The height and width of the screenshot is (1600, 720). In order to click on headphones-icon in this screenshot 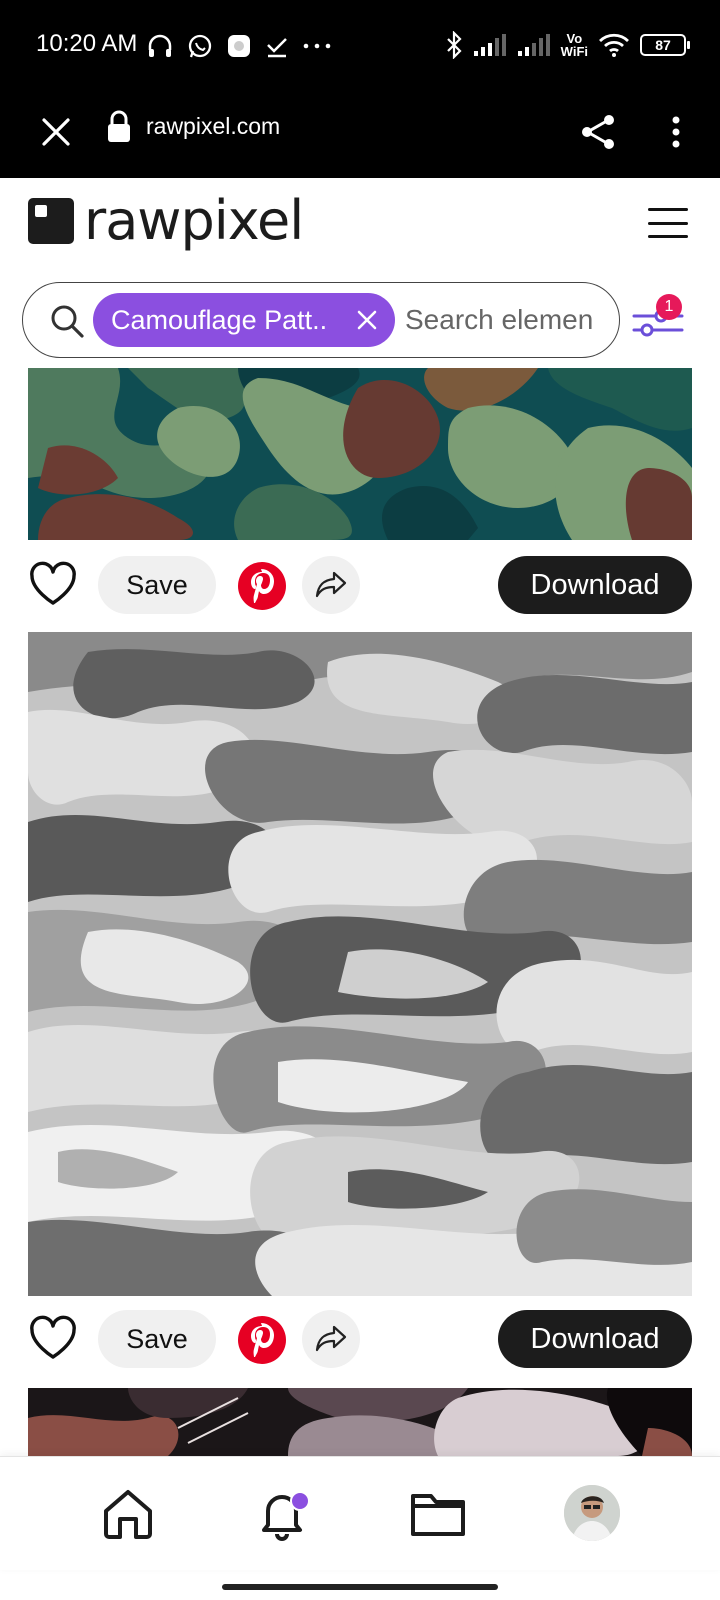, I will do `click(160, 46)`.